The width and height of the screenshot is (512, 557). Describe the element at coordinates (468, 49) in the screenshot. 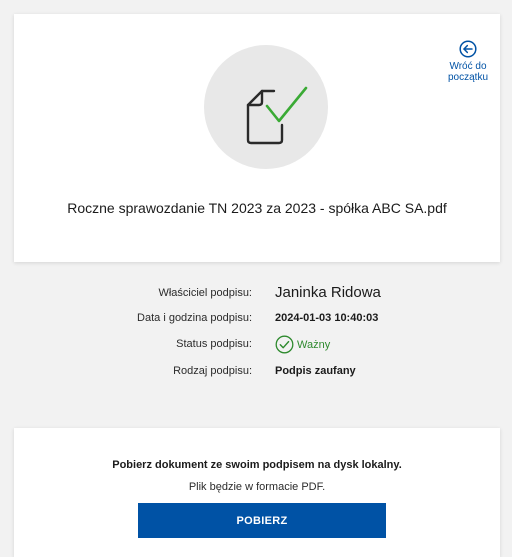

I see `arrow-left-circle-icon` at that location.